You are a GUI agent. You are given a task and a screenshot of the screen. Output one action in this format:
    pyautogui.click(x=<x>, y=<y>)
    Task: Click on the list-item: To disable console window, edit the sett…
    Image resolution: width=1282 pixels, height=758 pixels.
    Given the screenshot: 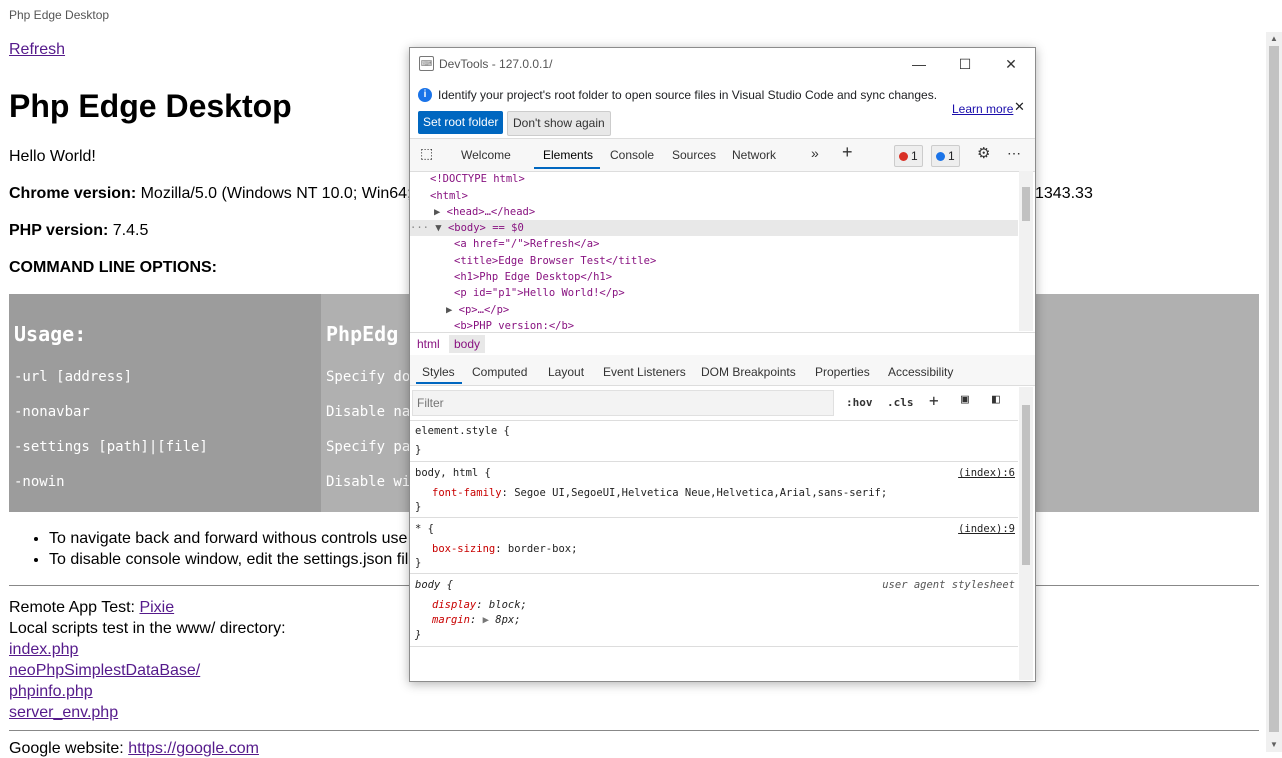 What is the action you would take?
    pyautogui.click(x=228, y=559)
    